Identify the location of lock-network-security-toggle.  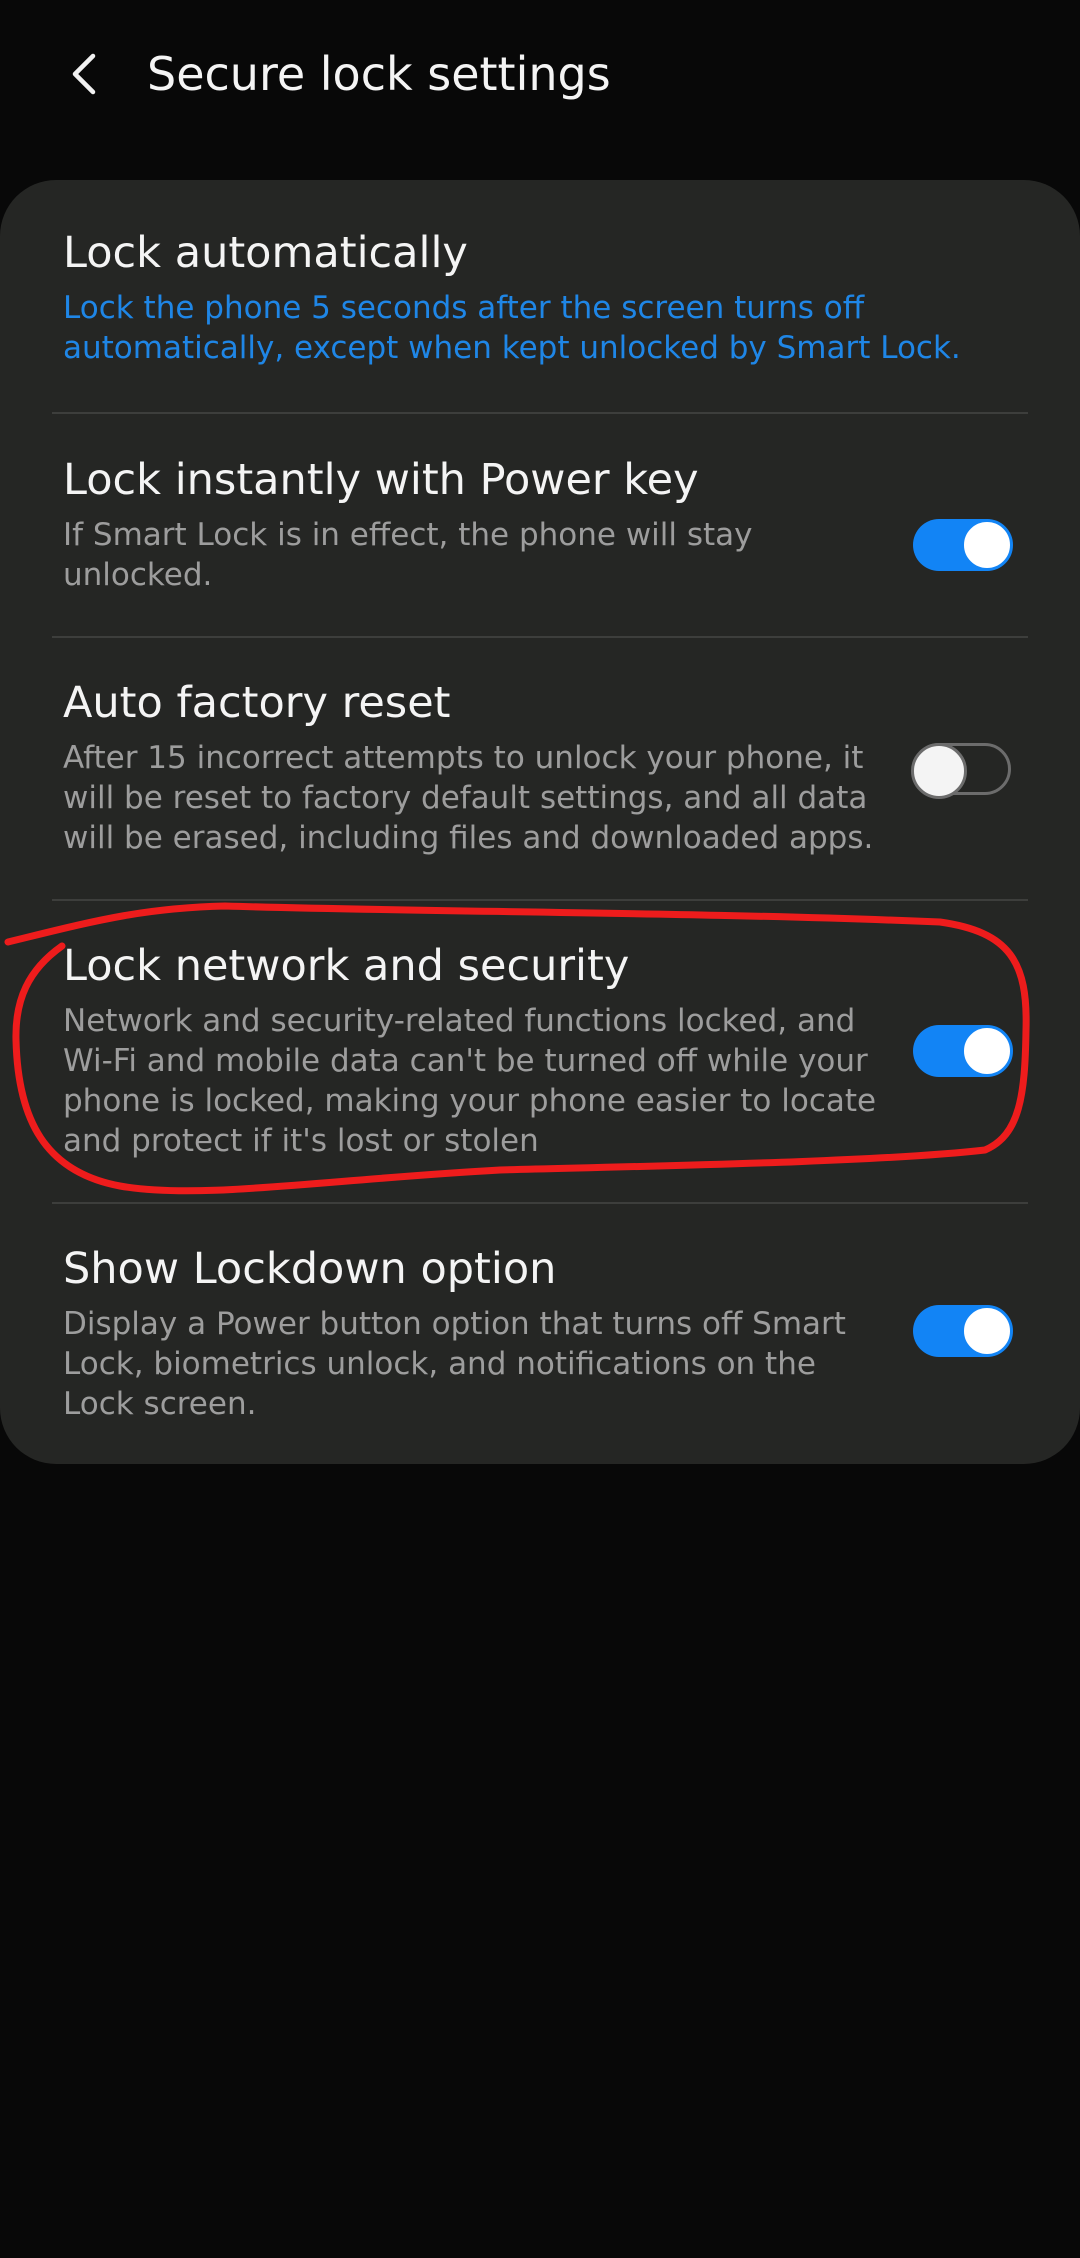
(963, 1051).